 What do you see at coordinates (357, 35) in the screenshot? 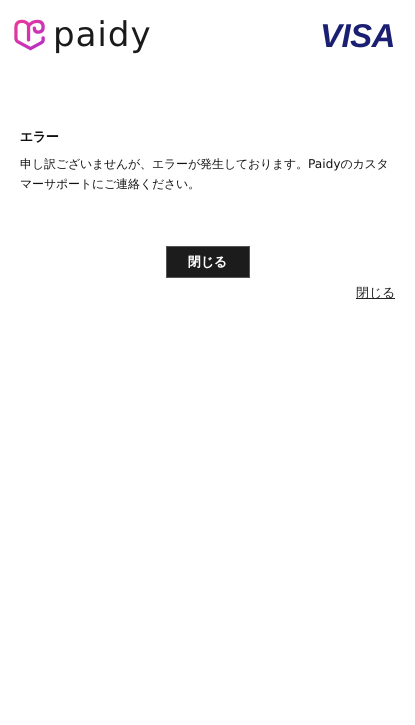
I see `card-brand-logo-text: VISA` at bounding box center [357, 35].